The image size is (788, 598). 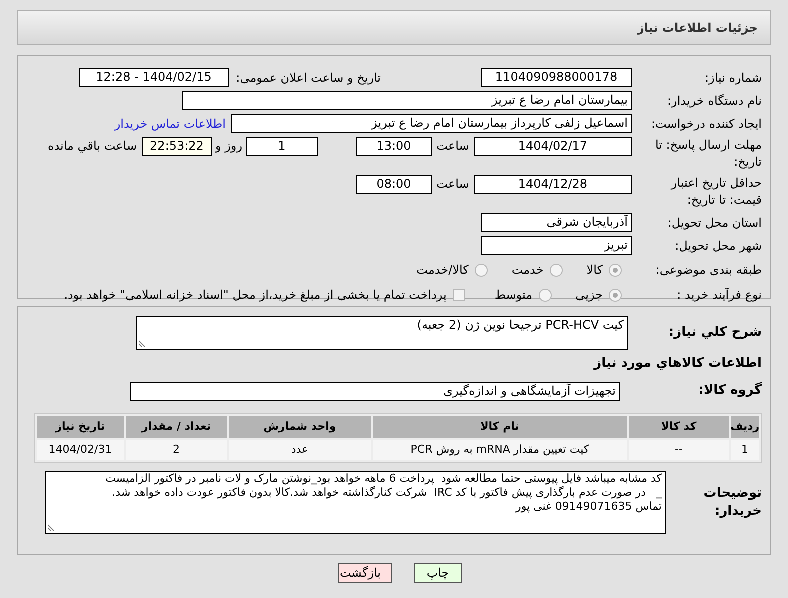 What do you see at coordinates (442, 270) in the screenshot?
I see `radio-label: کالا/خدمت` at bounding box center [442, 270].